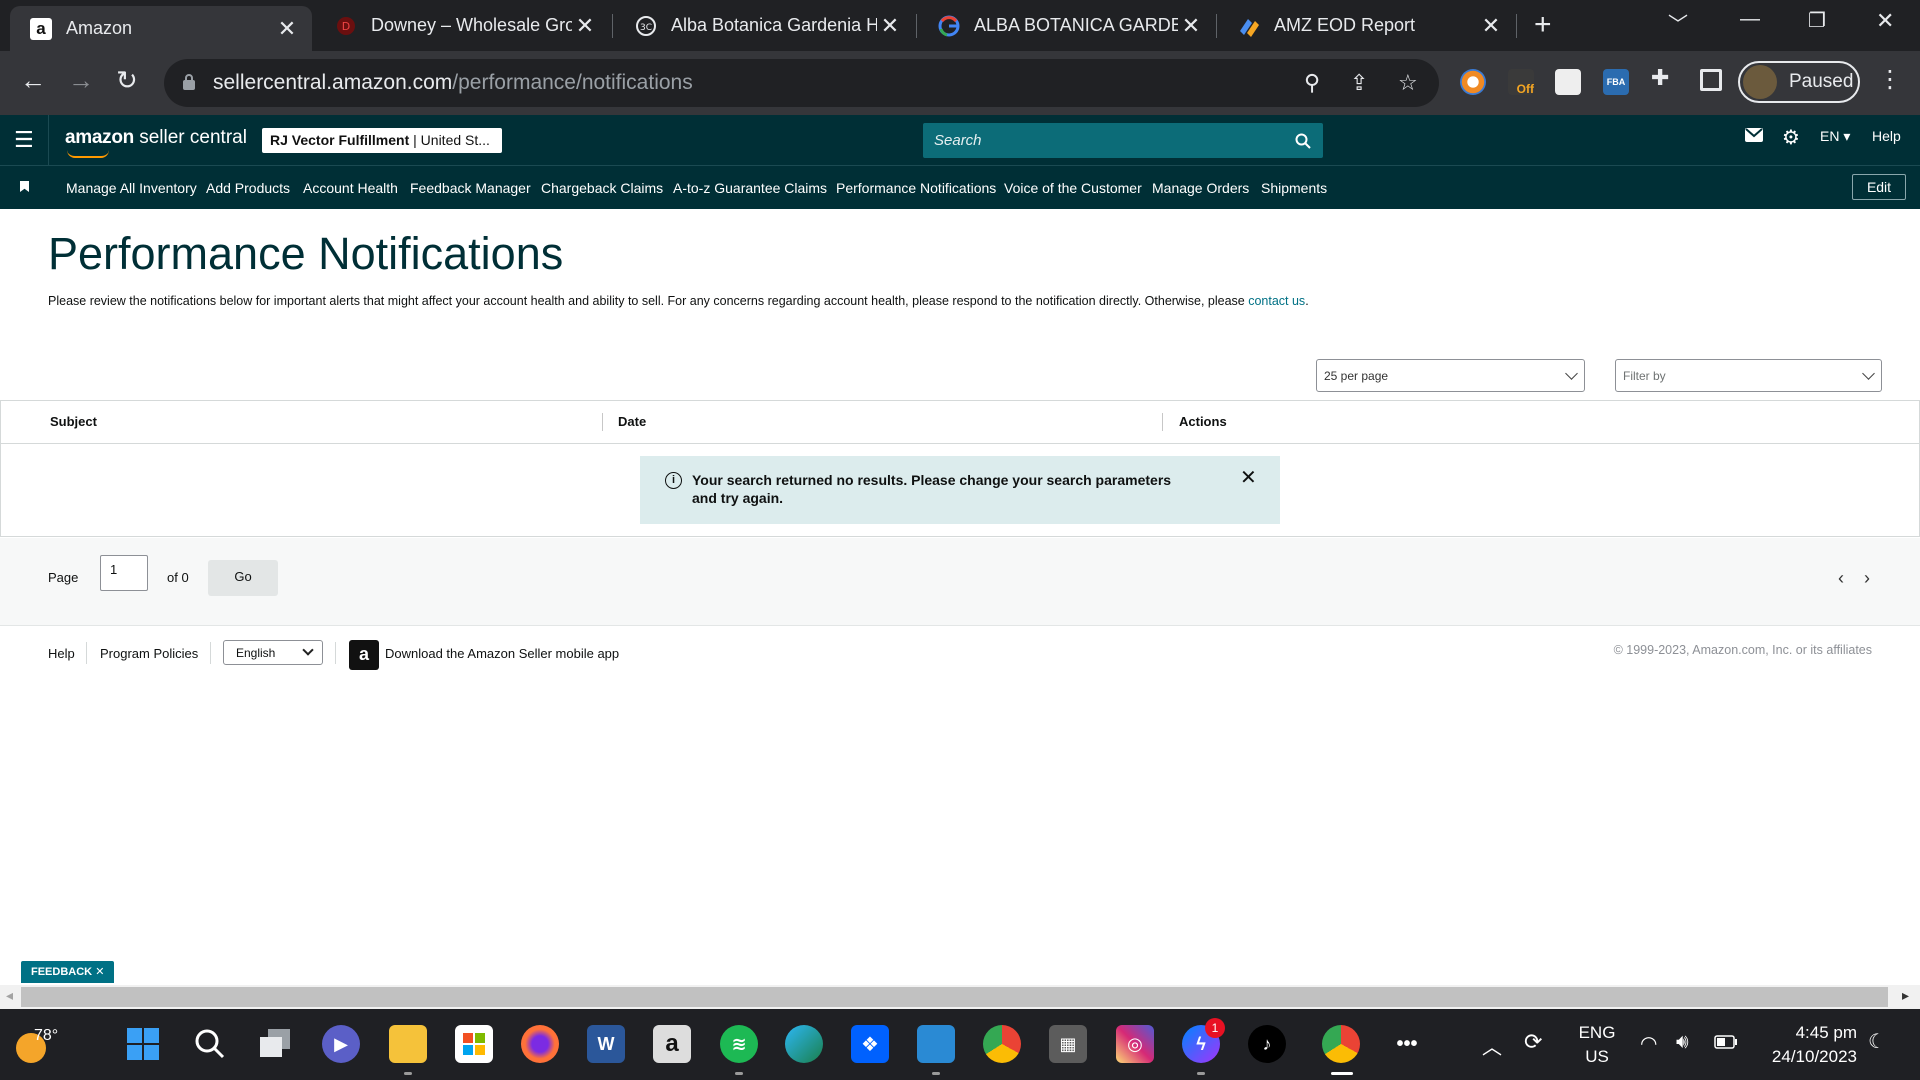 Image resolution: width=1920 pixels, height=1080 pixels. I want to click on taskbar-search-icon, so click(210, 1044).